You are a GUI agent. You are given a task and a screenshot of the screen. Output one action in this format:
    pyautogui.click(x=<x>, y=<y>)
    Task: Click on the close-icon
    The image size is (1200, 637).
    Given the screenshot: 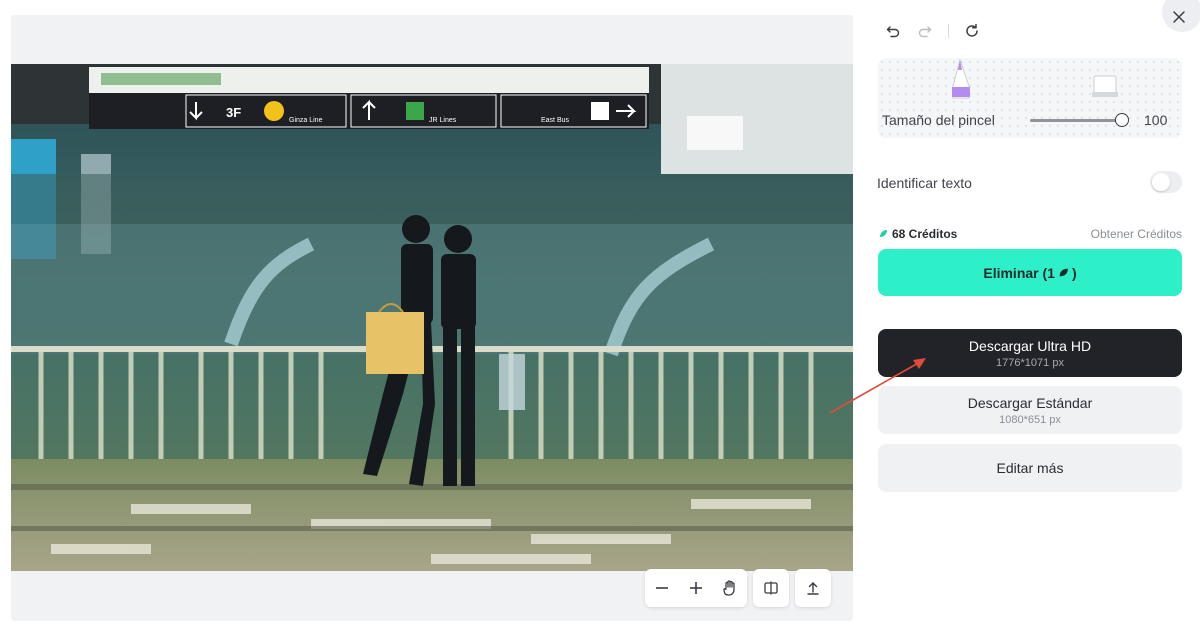 What is the action you would take?
    pyautogui.click(x=1179, y=17)
    